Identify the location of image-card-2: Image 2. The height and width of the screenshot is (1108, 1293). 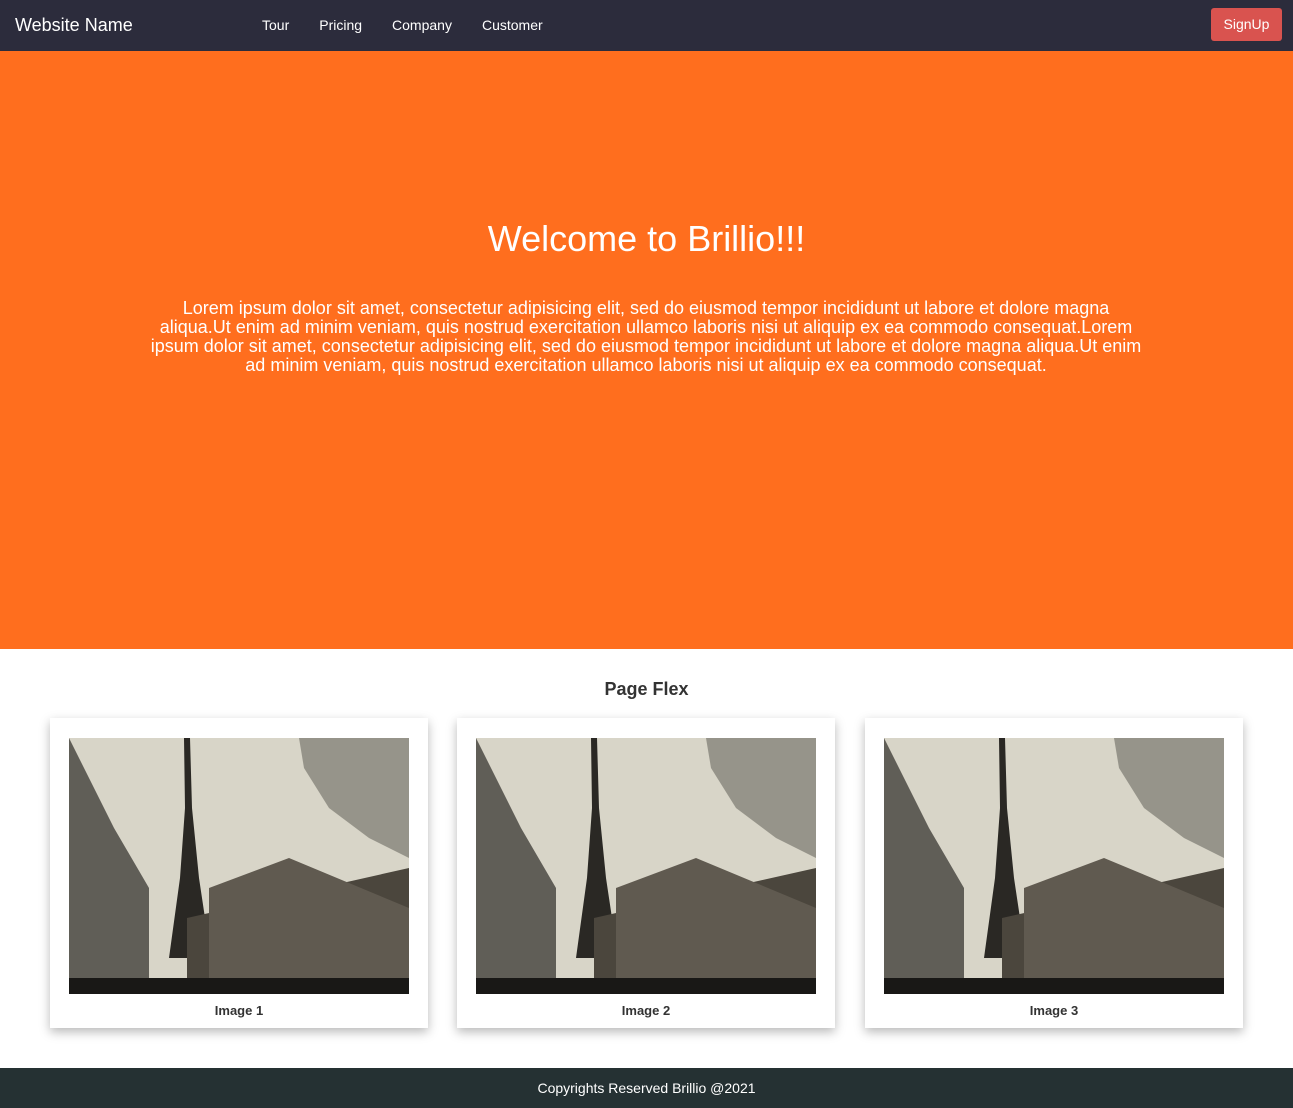
(646, 873).